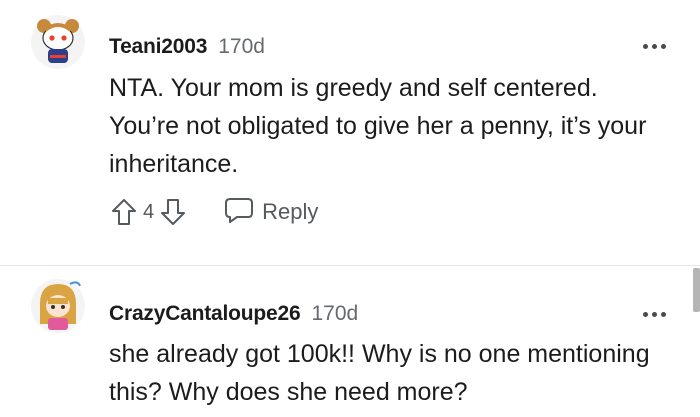 This screenshot has width=700, height=417. I want to click on username: CrazyCantaloupe26, so click(205, 314).